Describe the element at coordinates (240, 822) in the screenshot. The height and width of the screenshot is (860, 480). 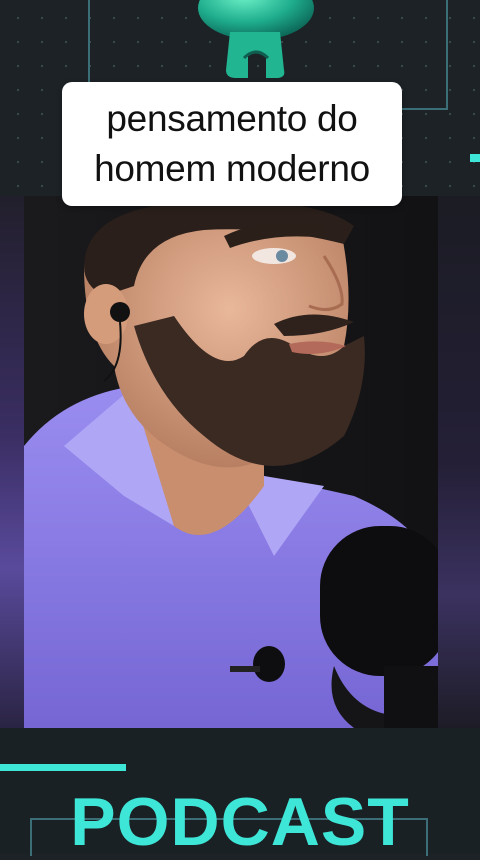
I see `podcast-title: PODCAST` at that location.